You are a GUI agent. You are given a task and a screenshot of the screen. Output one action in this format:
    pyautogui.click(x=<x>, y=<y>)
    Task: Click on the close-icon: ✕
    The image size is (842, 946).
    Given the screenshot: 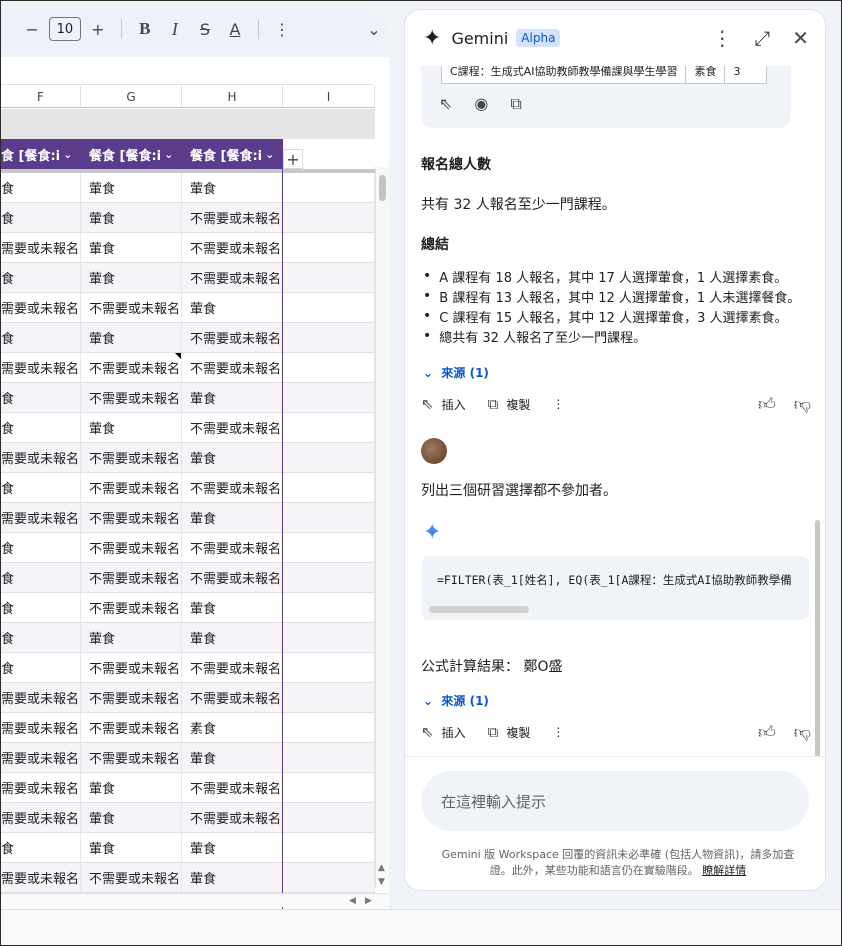 What is the action you would take?
    pyautogui.click(x=800, y=38)
    